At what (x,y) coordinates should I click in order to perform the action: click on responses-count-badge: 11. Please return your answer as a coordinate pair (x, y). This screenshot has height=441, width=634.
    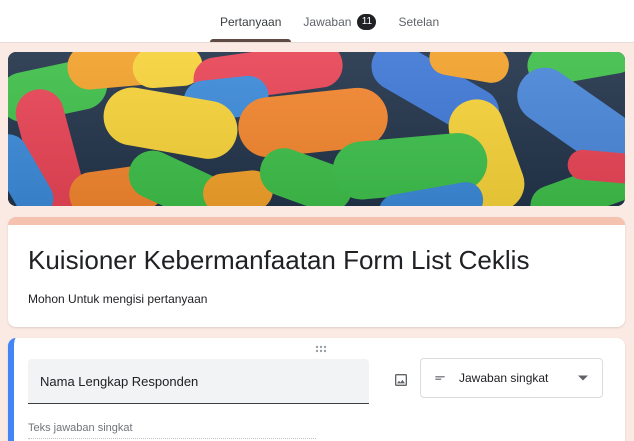
    Looking at the image, I should click on (367, 21).